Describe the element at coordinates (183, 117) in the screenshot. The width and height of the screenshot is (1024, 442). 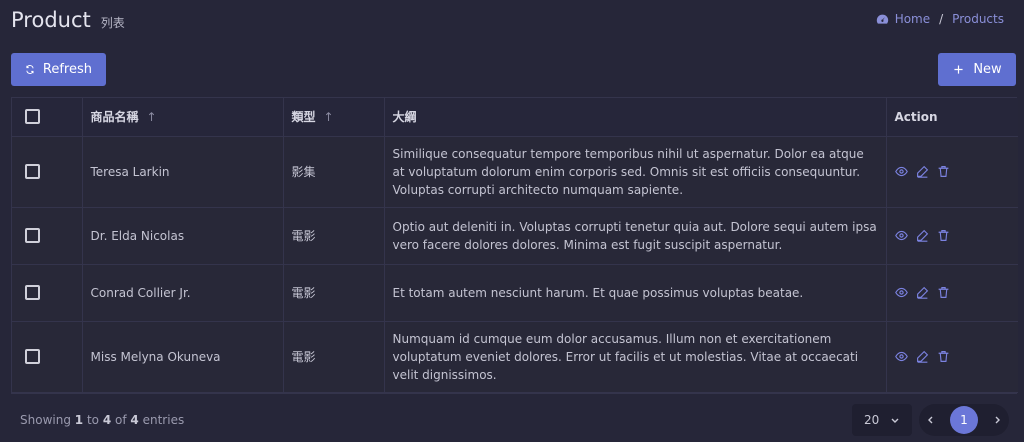
I see `column-header-name: 商品名稱 ↑` at that location.